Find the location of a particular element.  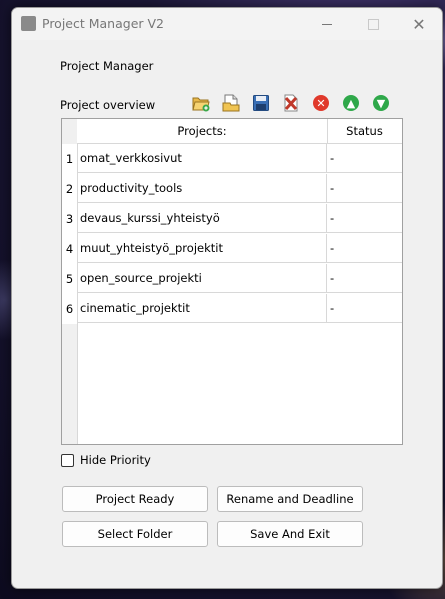

new-file-icon is located at coordinates (231, 103).